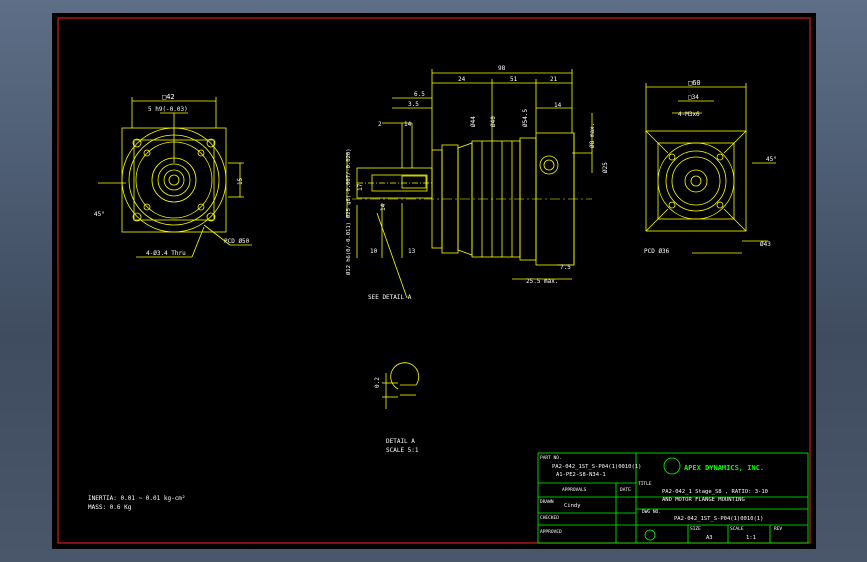  I want to click on dim-6-5: 6.5, so click(419, 94).